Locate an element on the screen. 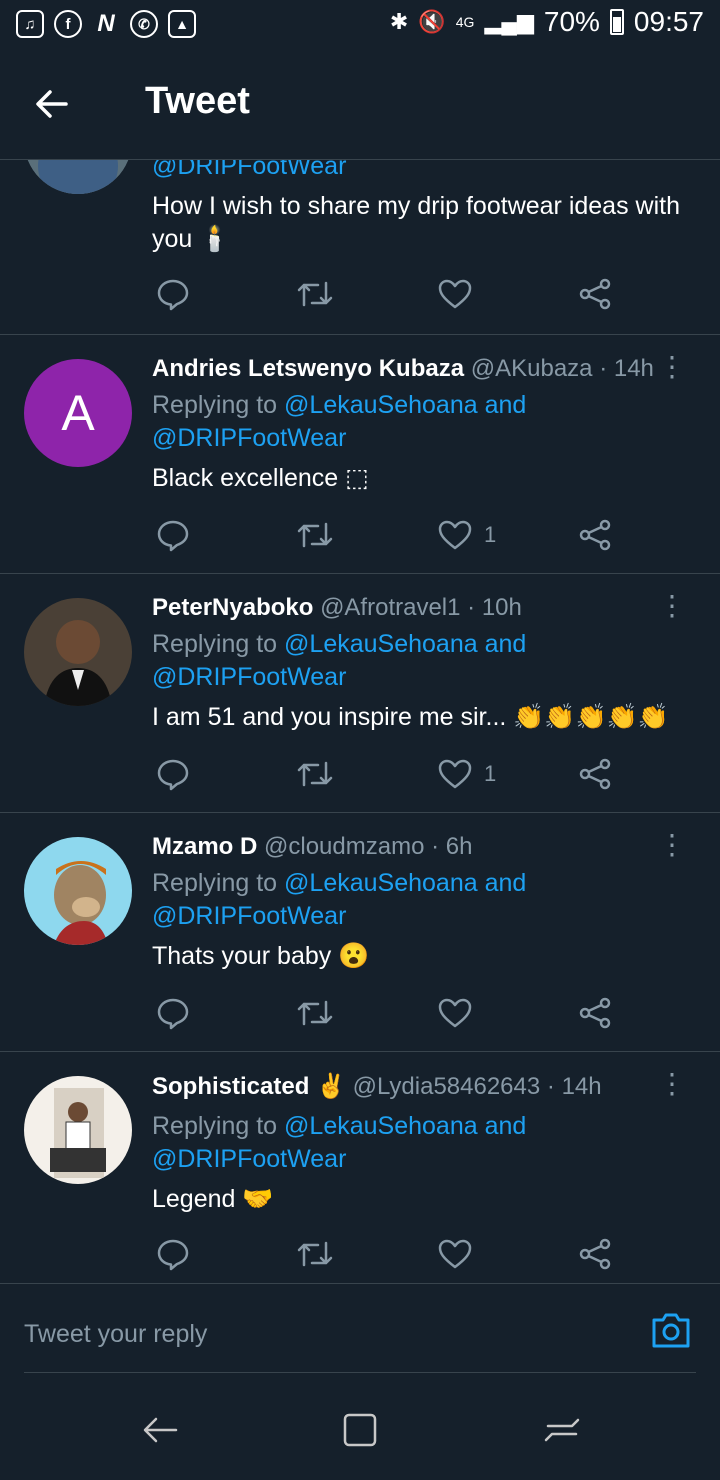 Image resolution: width=720 pixels, height=1480 pixels. reply-composer: Tweet your reply is located at coordinates (360, 1328).